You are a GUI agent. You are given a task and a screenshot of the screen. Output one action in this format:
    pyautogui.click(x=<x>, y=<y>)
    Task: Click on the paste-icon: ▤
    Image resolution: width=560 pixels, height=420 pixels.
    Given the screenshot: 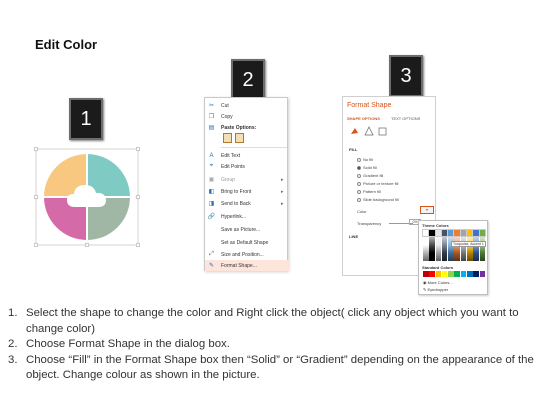 What is the action you would take?
    pyautogui.click(x=211, y=128)
    